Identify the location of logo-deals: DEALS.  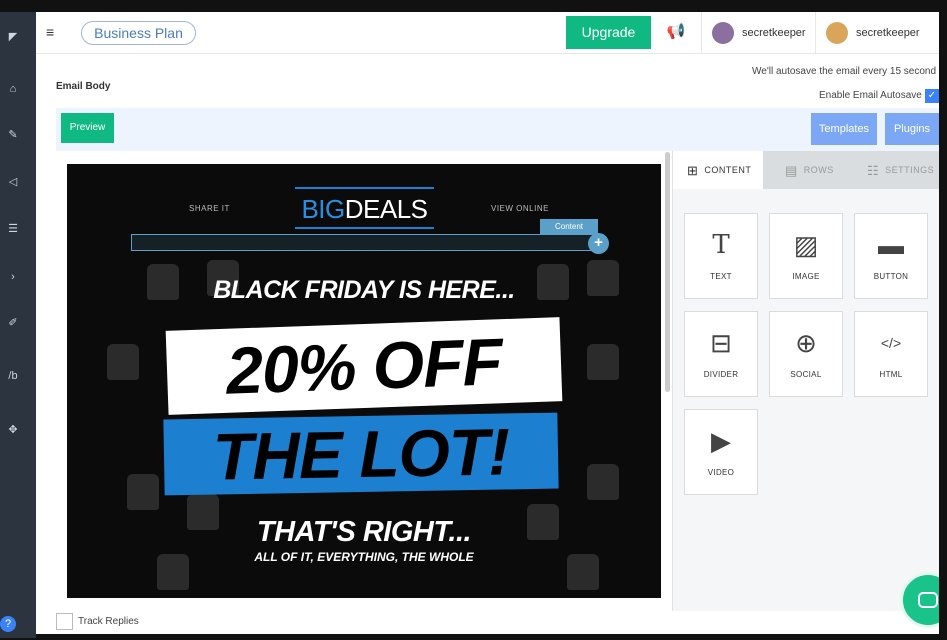
(386, 209).